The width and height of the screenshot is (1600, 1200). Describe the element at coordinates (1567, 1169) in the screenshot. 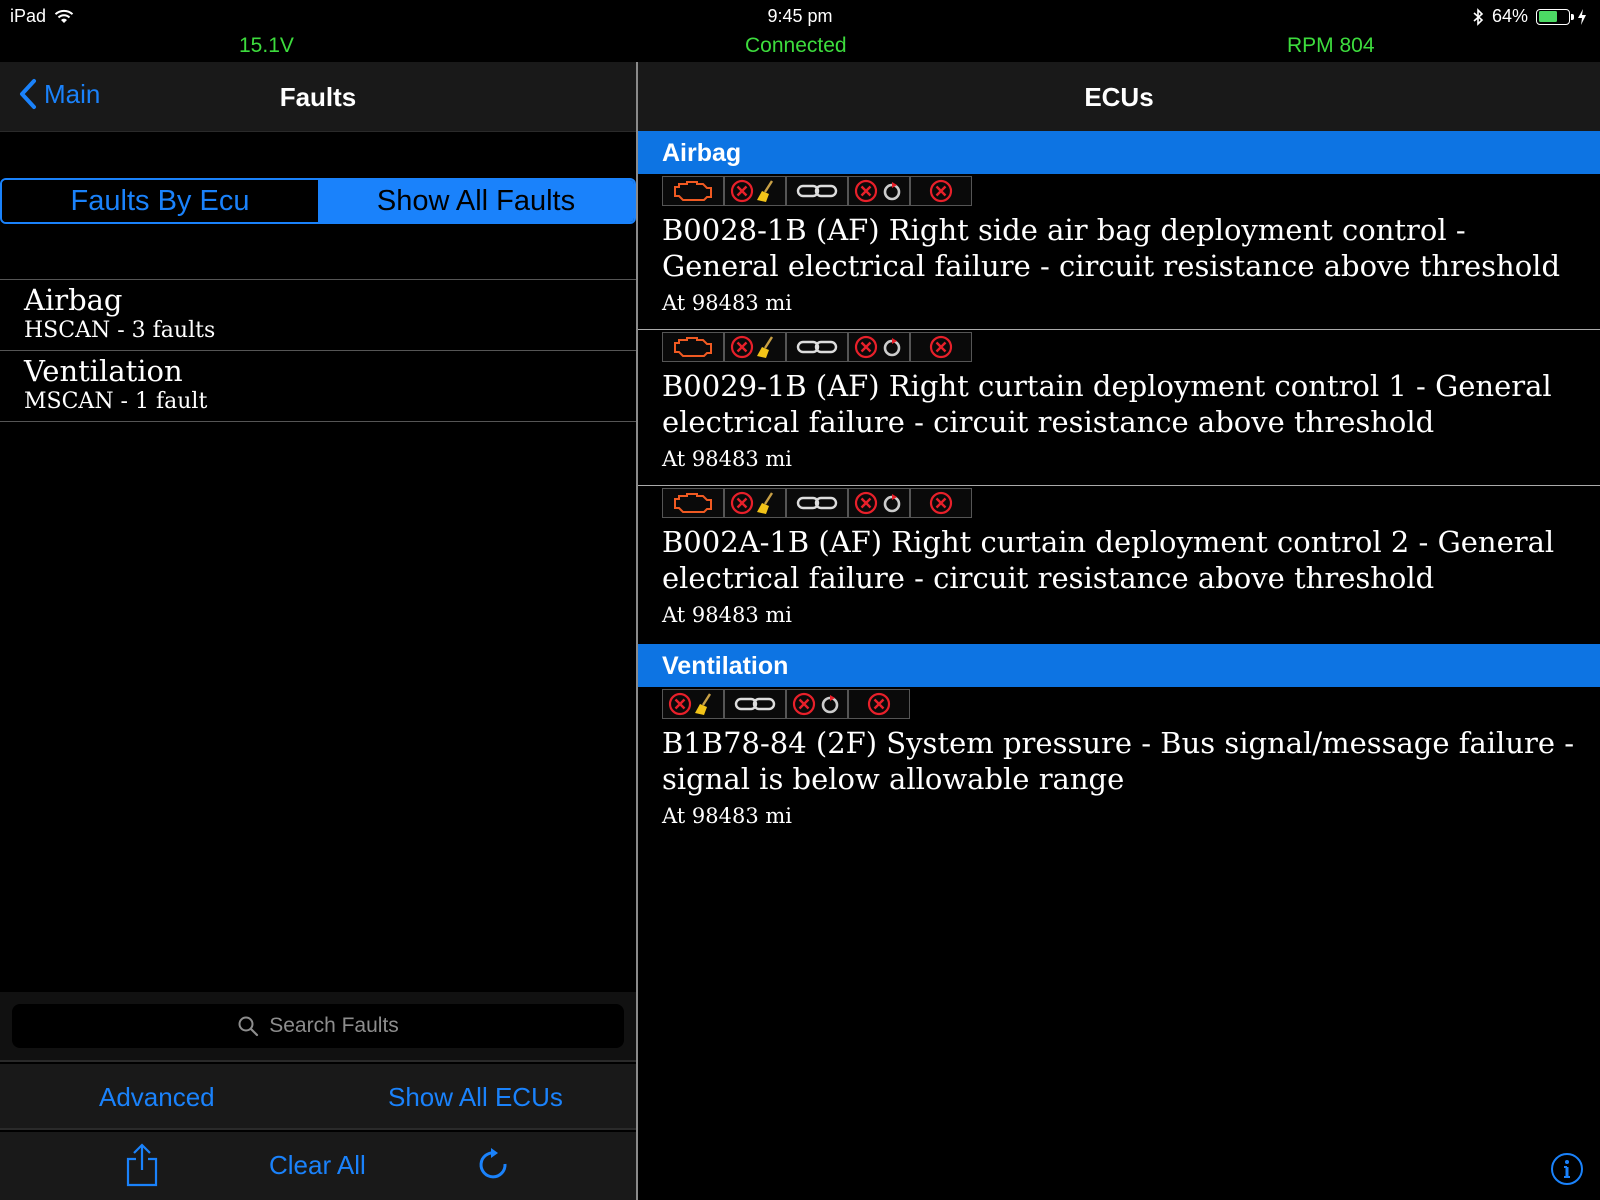

I see `info-icon` at that location.